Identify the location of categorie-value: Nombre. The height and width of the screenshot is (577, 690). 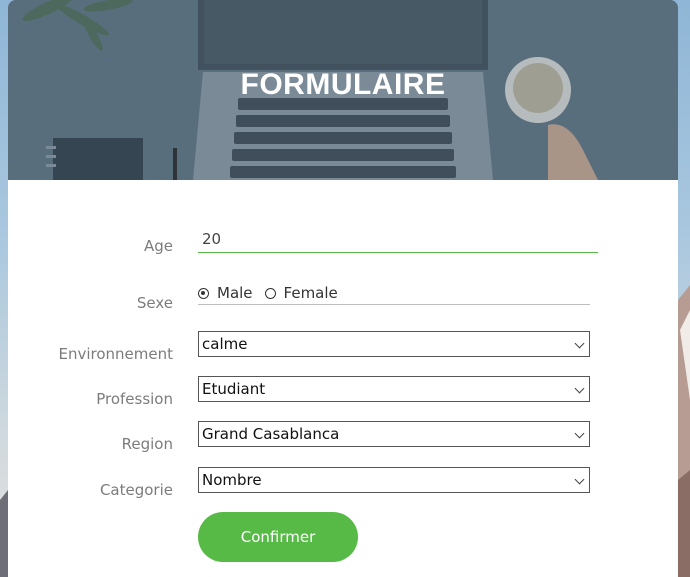
(232, 480).